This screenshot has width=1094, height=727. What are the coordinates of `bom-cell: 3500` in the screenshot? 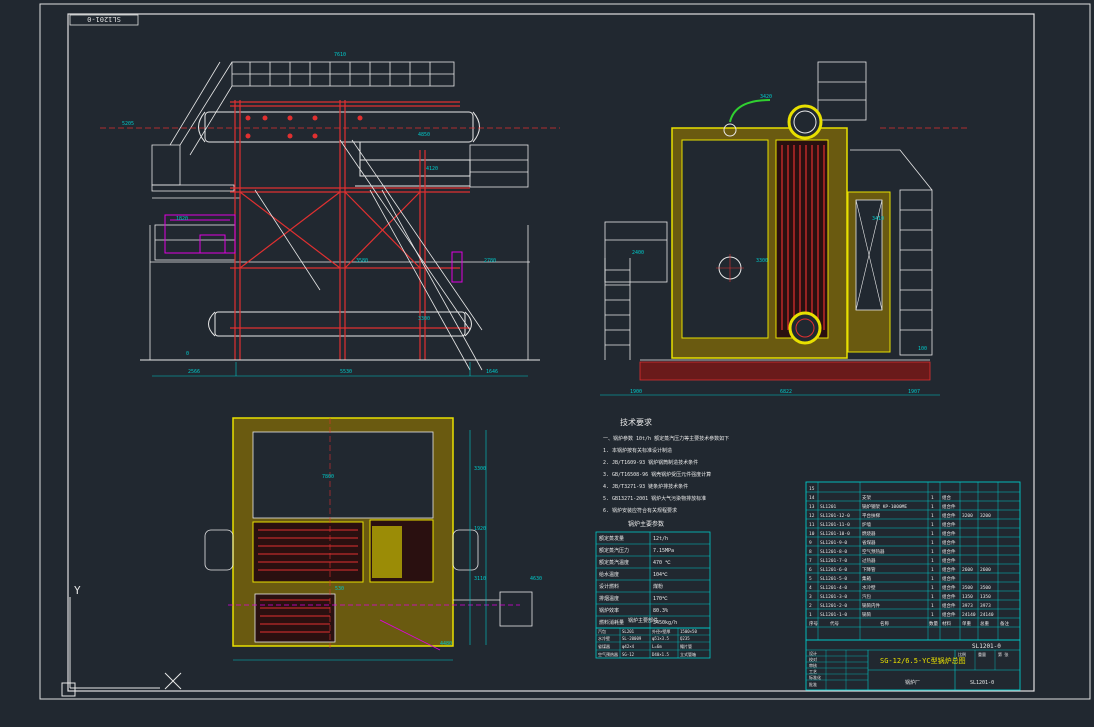 It's located at (985, 588).